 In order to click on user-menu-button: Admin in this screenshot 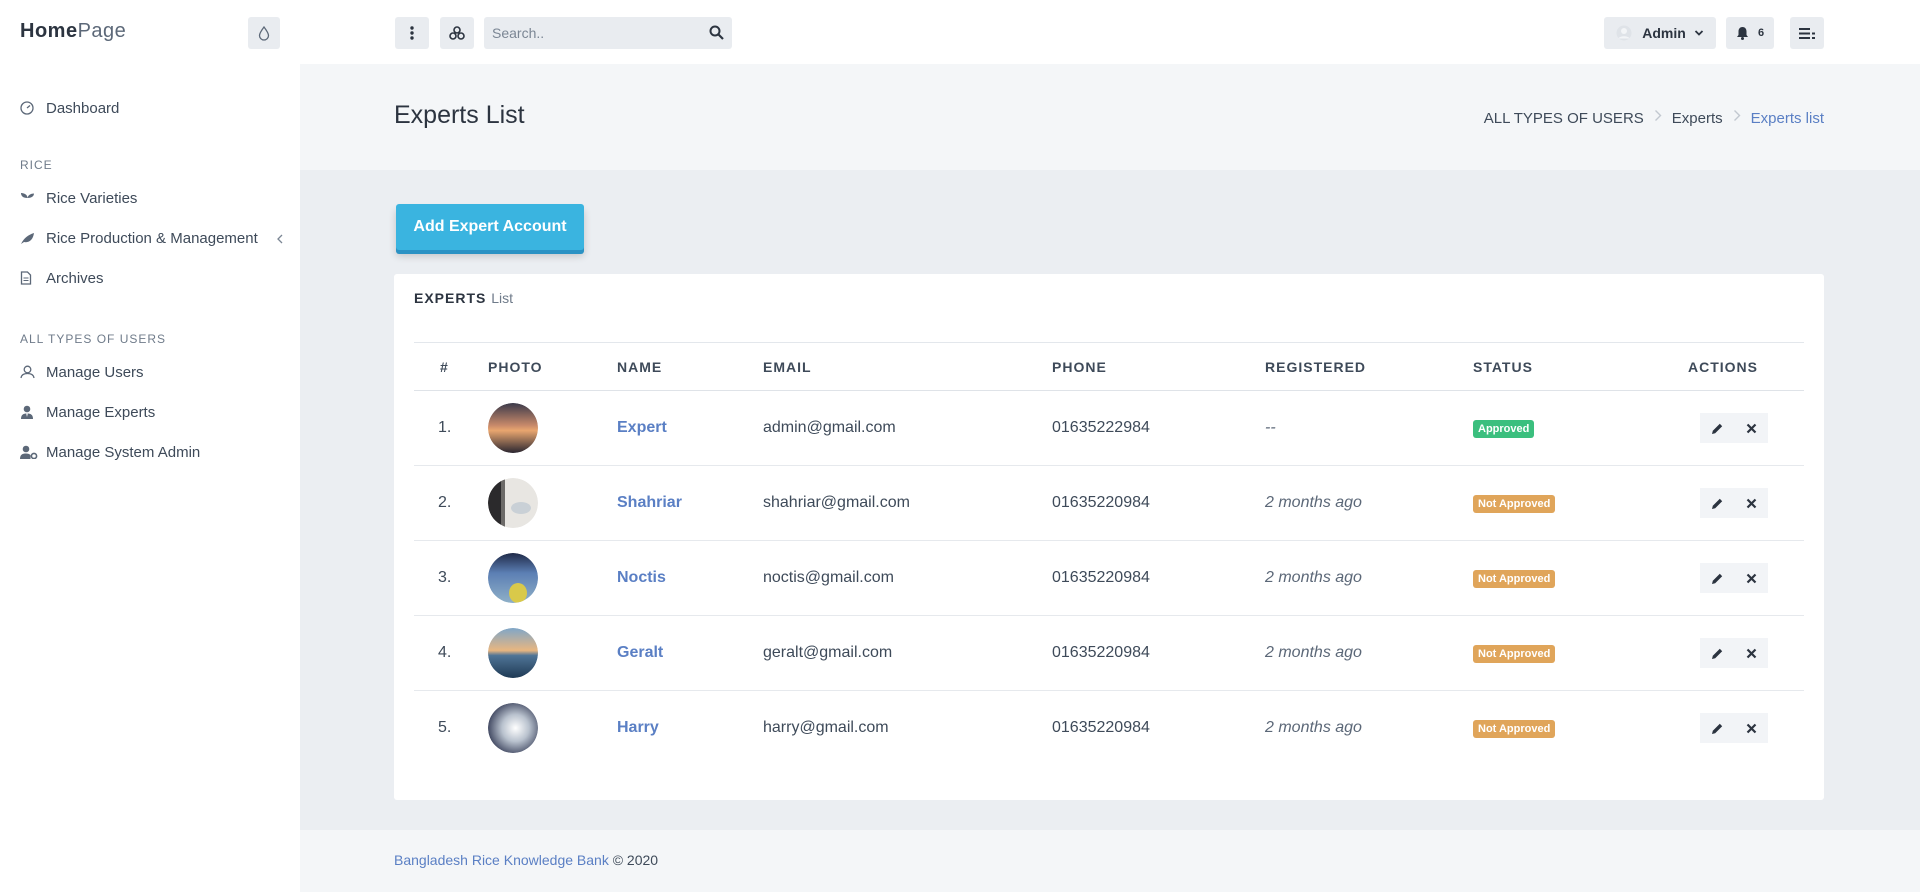, I will do `click(1660, 33)`.